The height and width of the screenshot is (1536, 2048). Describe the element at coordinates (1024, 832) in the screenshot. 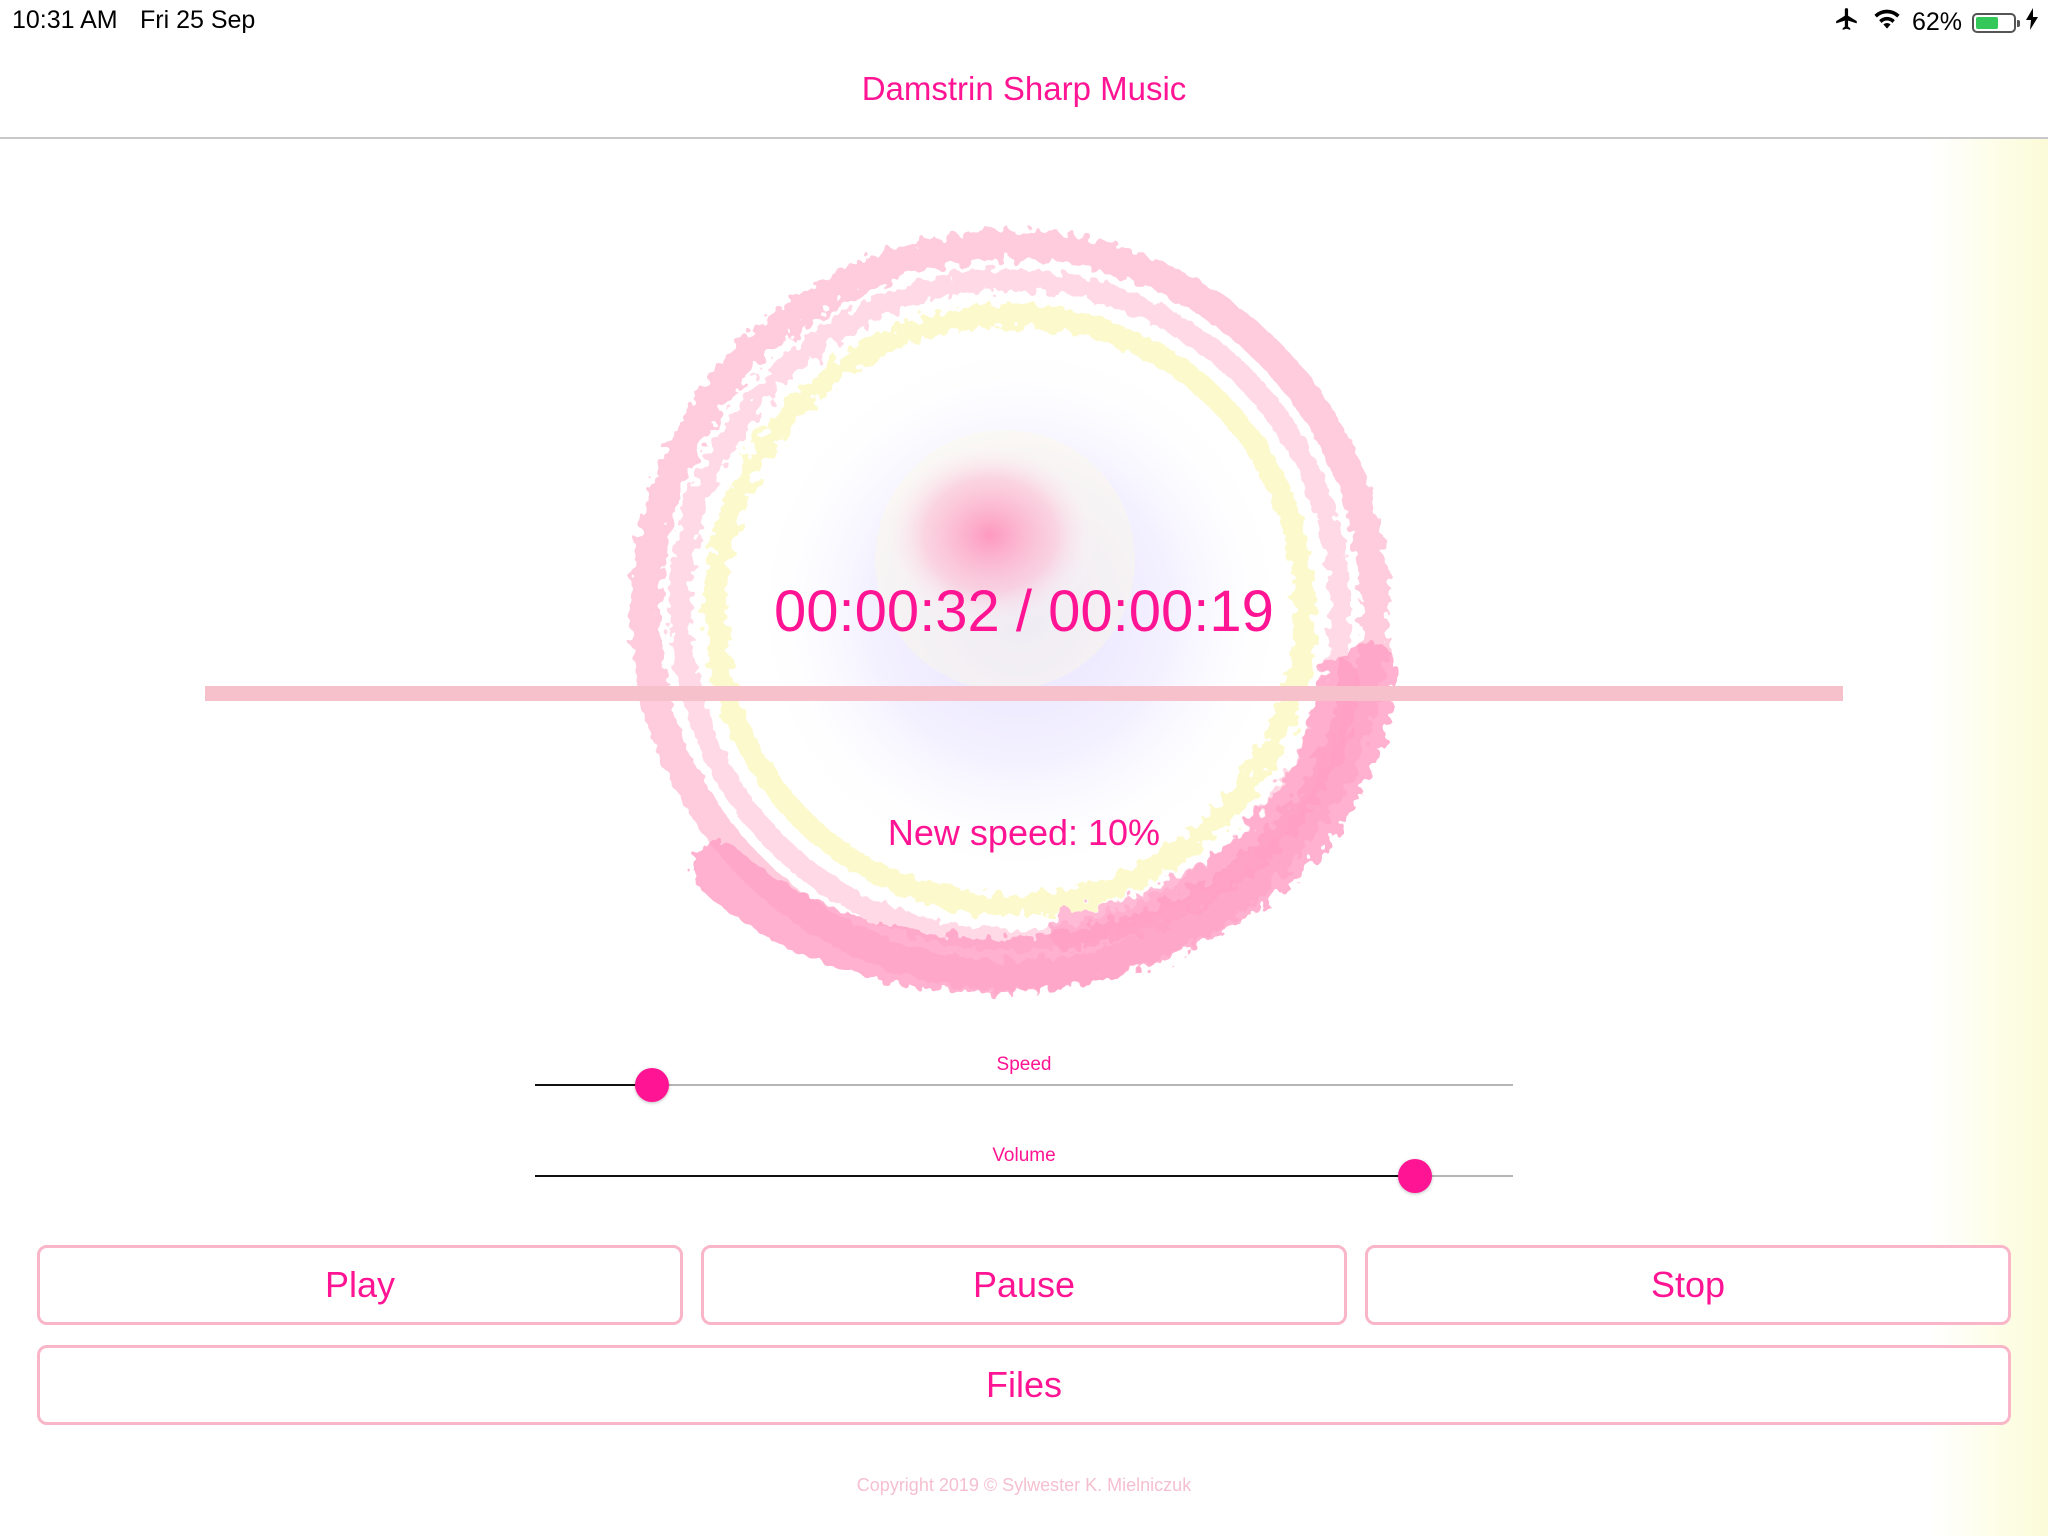

I see `speed-status: New speed: 10%` at that location.